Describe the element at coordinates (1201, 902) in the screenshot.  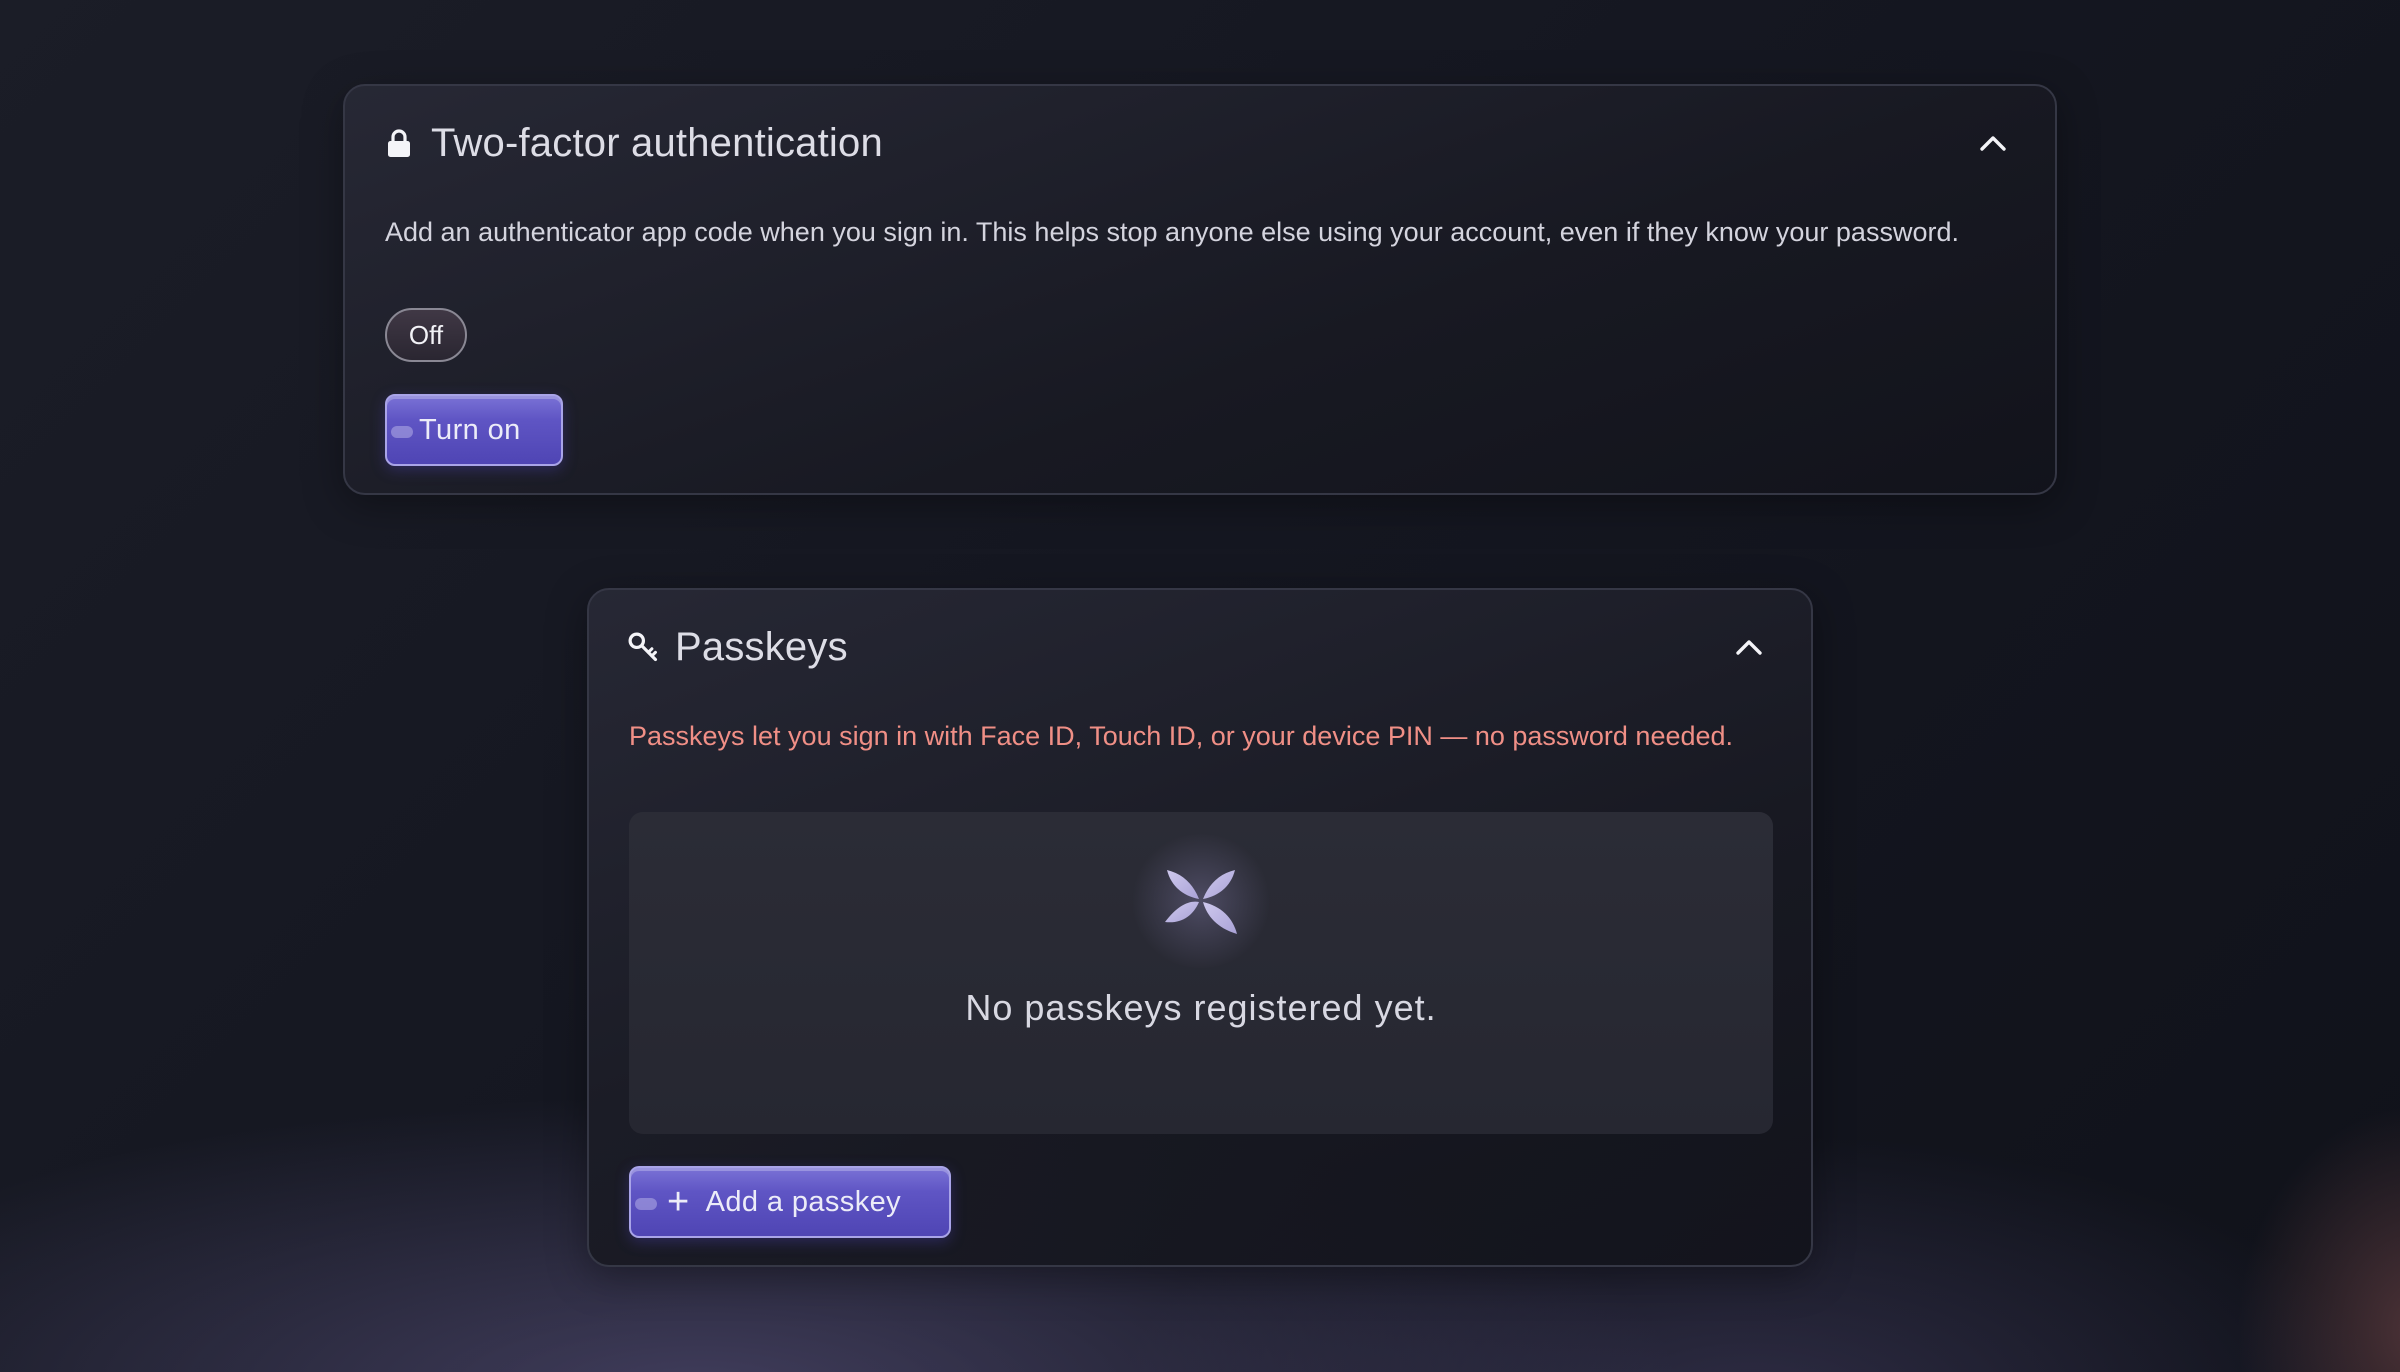
I see `butterfly-icon` at that location.